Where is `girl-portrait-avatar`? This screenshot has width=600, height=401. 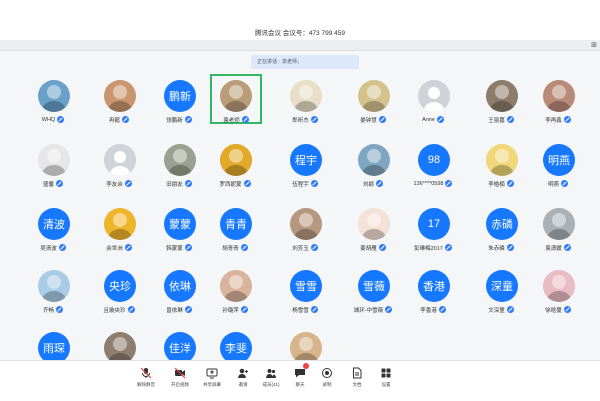
girl-portrait-avatar is located at coordinates (236, 286).